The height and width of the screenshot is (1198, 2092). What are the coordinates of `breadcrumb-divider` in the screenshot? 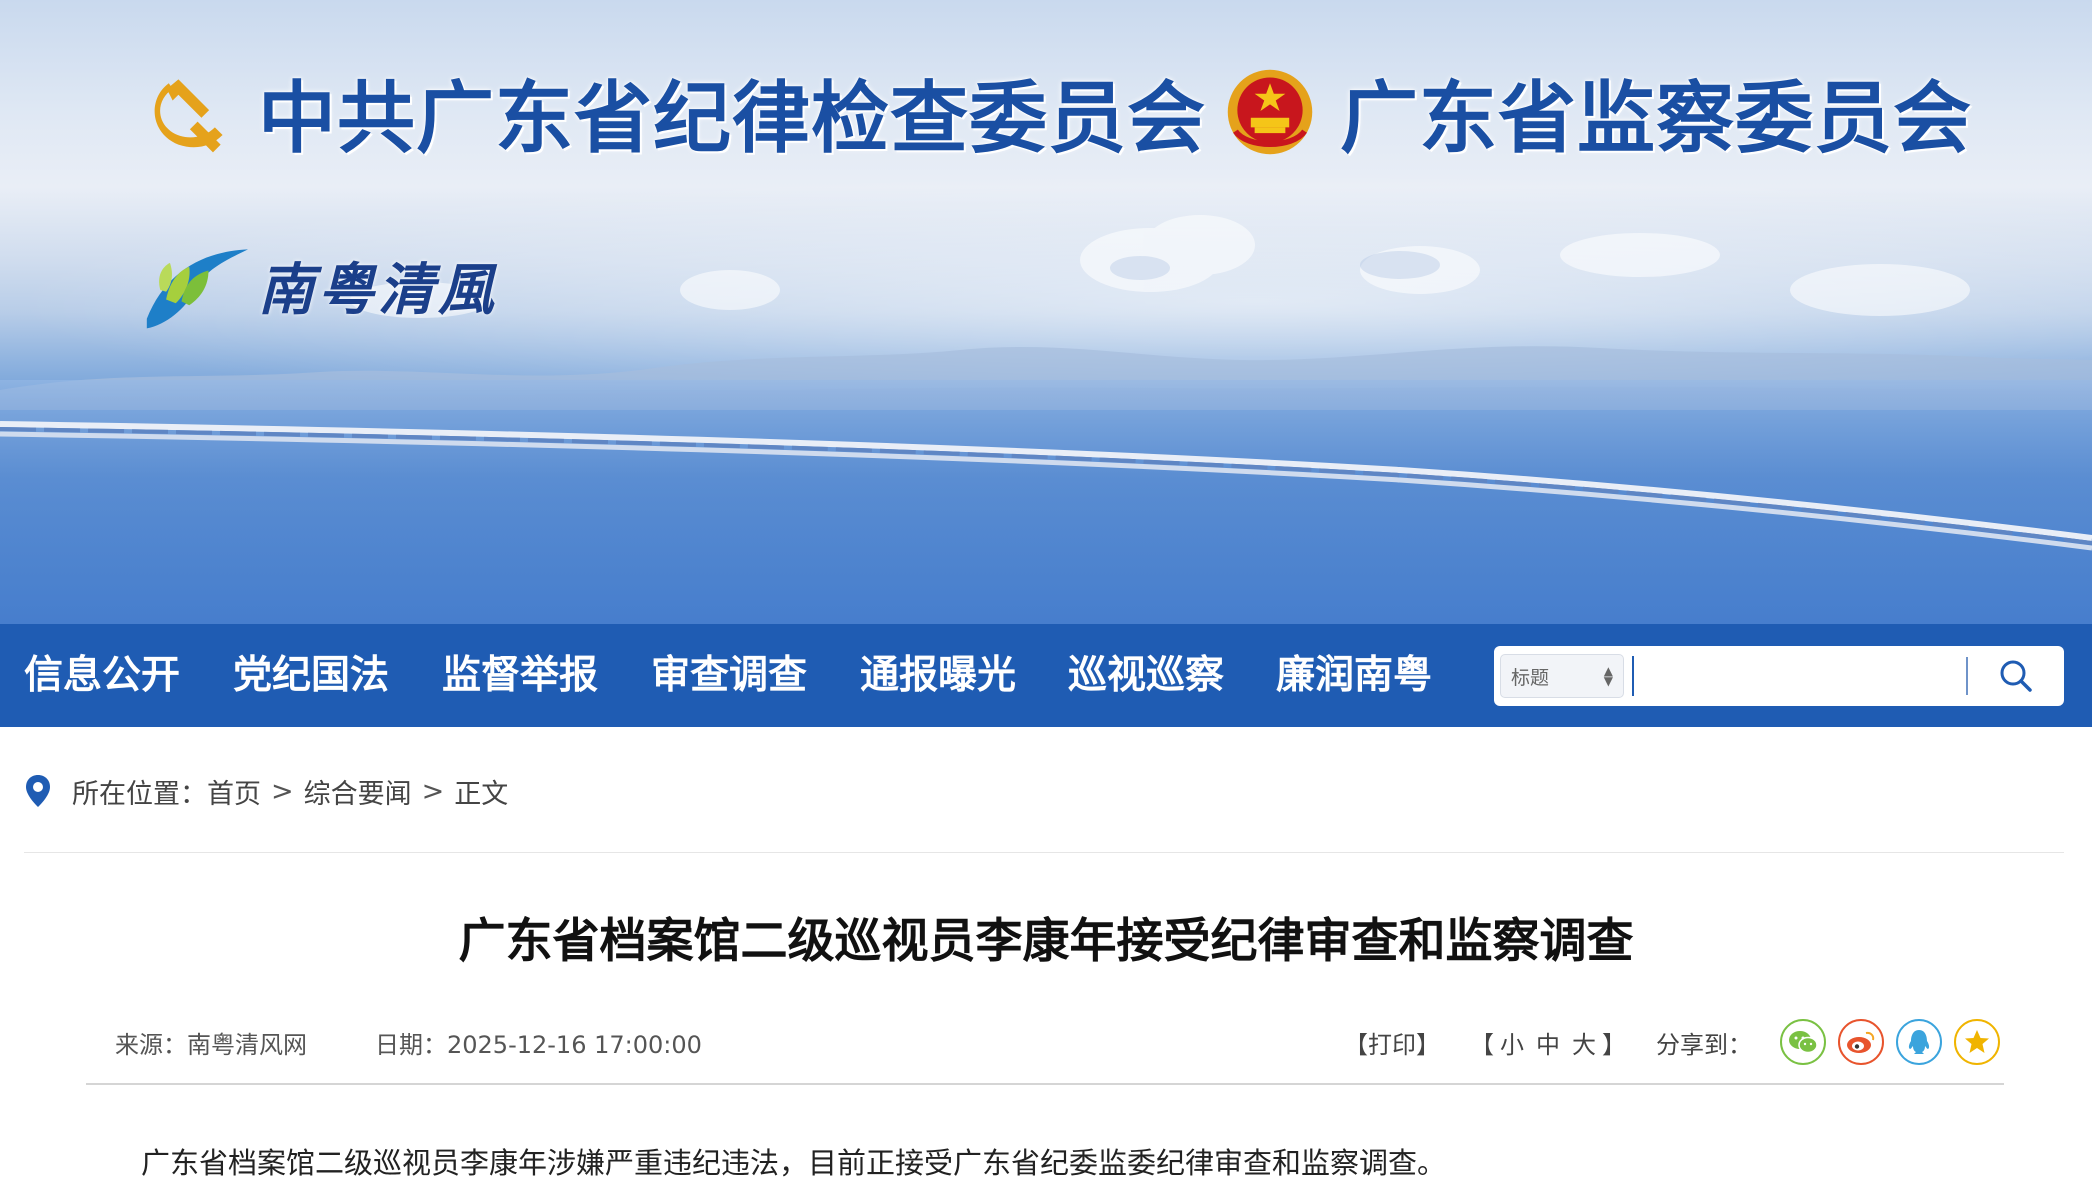 It's located at (1044, 852).